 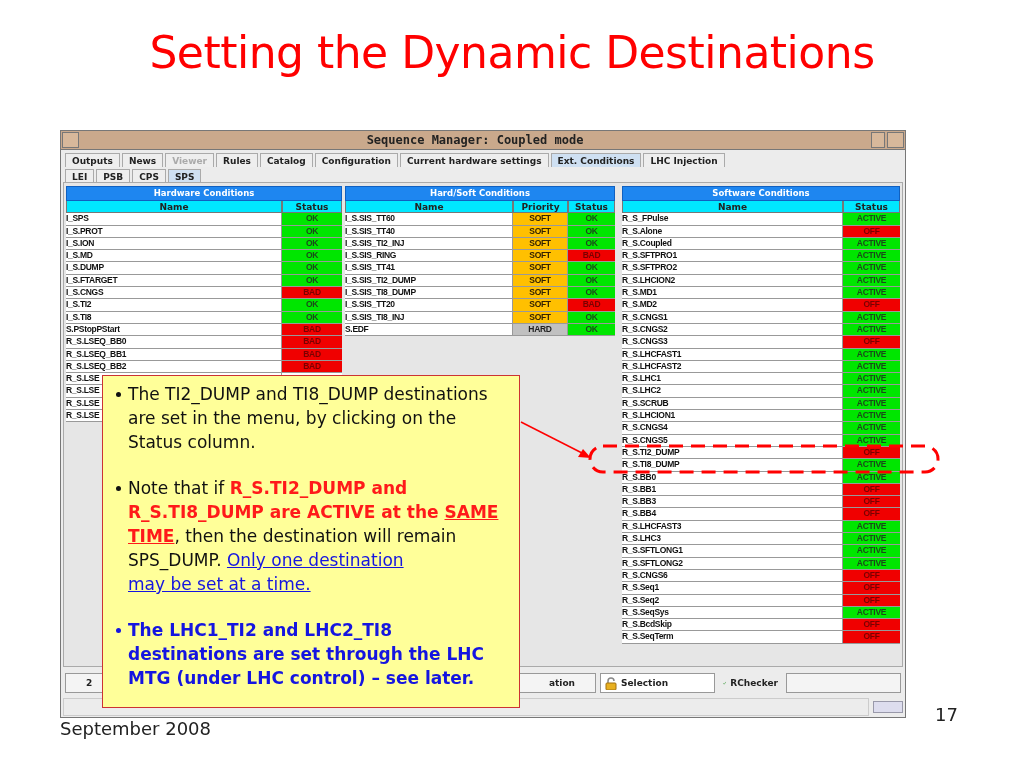 What do you see at coordinates (142, 160) in the screenshot?
I see `tab: News` at bounding box center [142, 160].